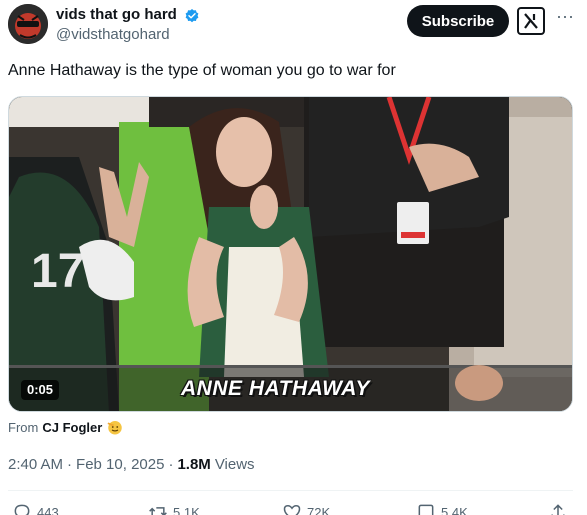 The height and width of the screenshot is (515, 587). I want to click on display-name: vids that go hard, so click(116, 14).